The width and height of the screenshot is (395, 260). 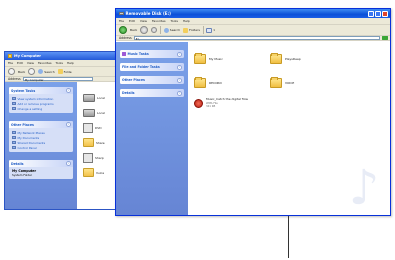 I want to click on details-header: Details ˄, so click(x=41, y=163).